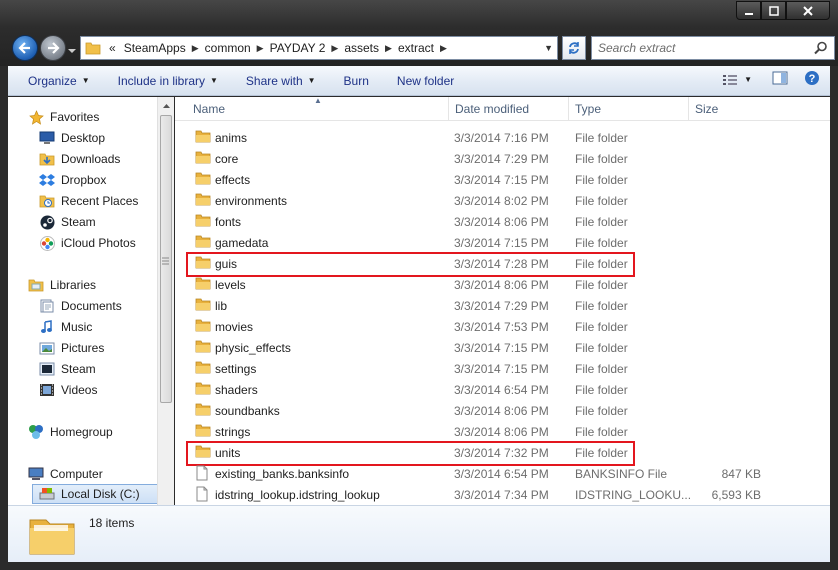 The height and width of the screenshot is (570, 838). Describe the element at coordinates (501, 473) in the screenshot. I see `file-date-modified: 3/3/2014 6:54 PM` at that location.